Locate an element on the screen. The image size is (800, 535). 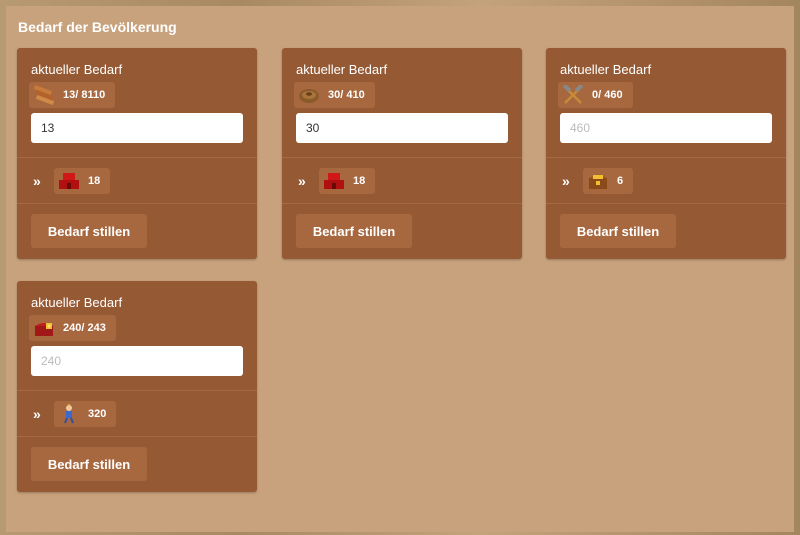
reward-count: 6 is located at coordinates (620, 181).